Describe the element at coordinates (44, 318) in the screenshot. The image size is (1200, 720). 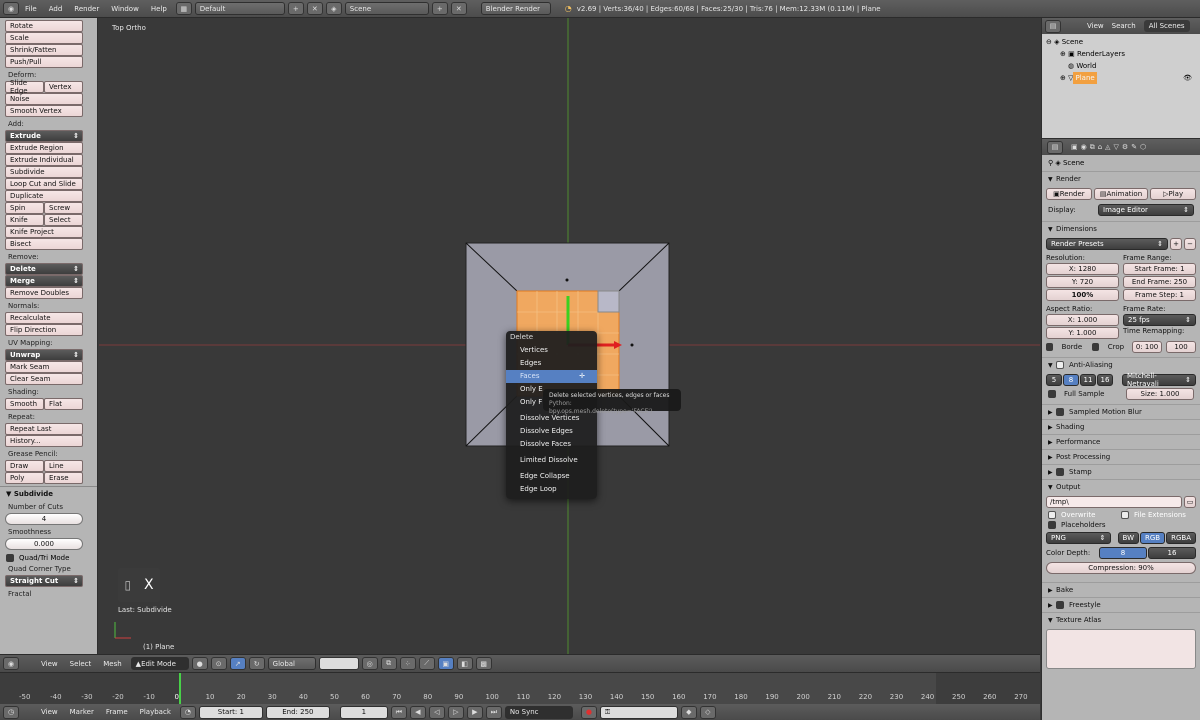
I see `recalculate-button: Recalculate` at that location.